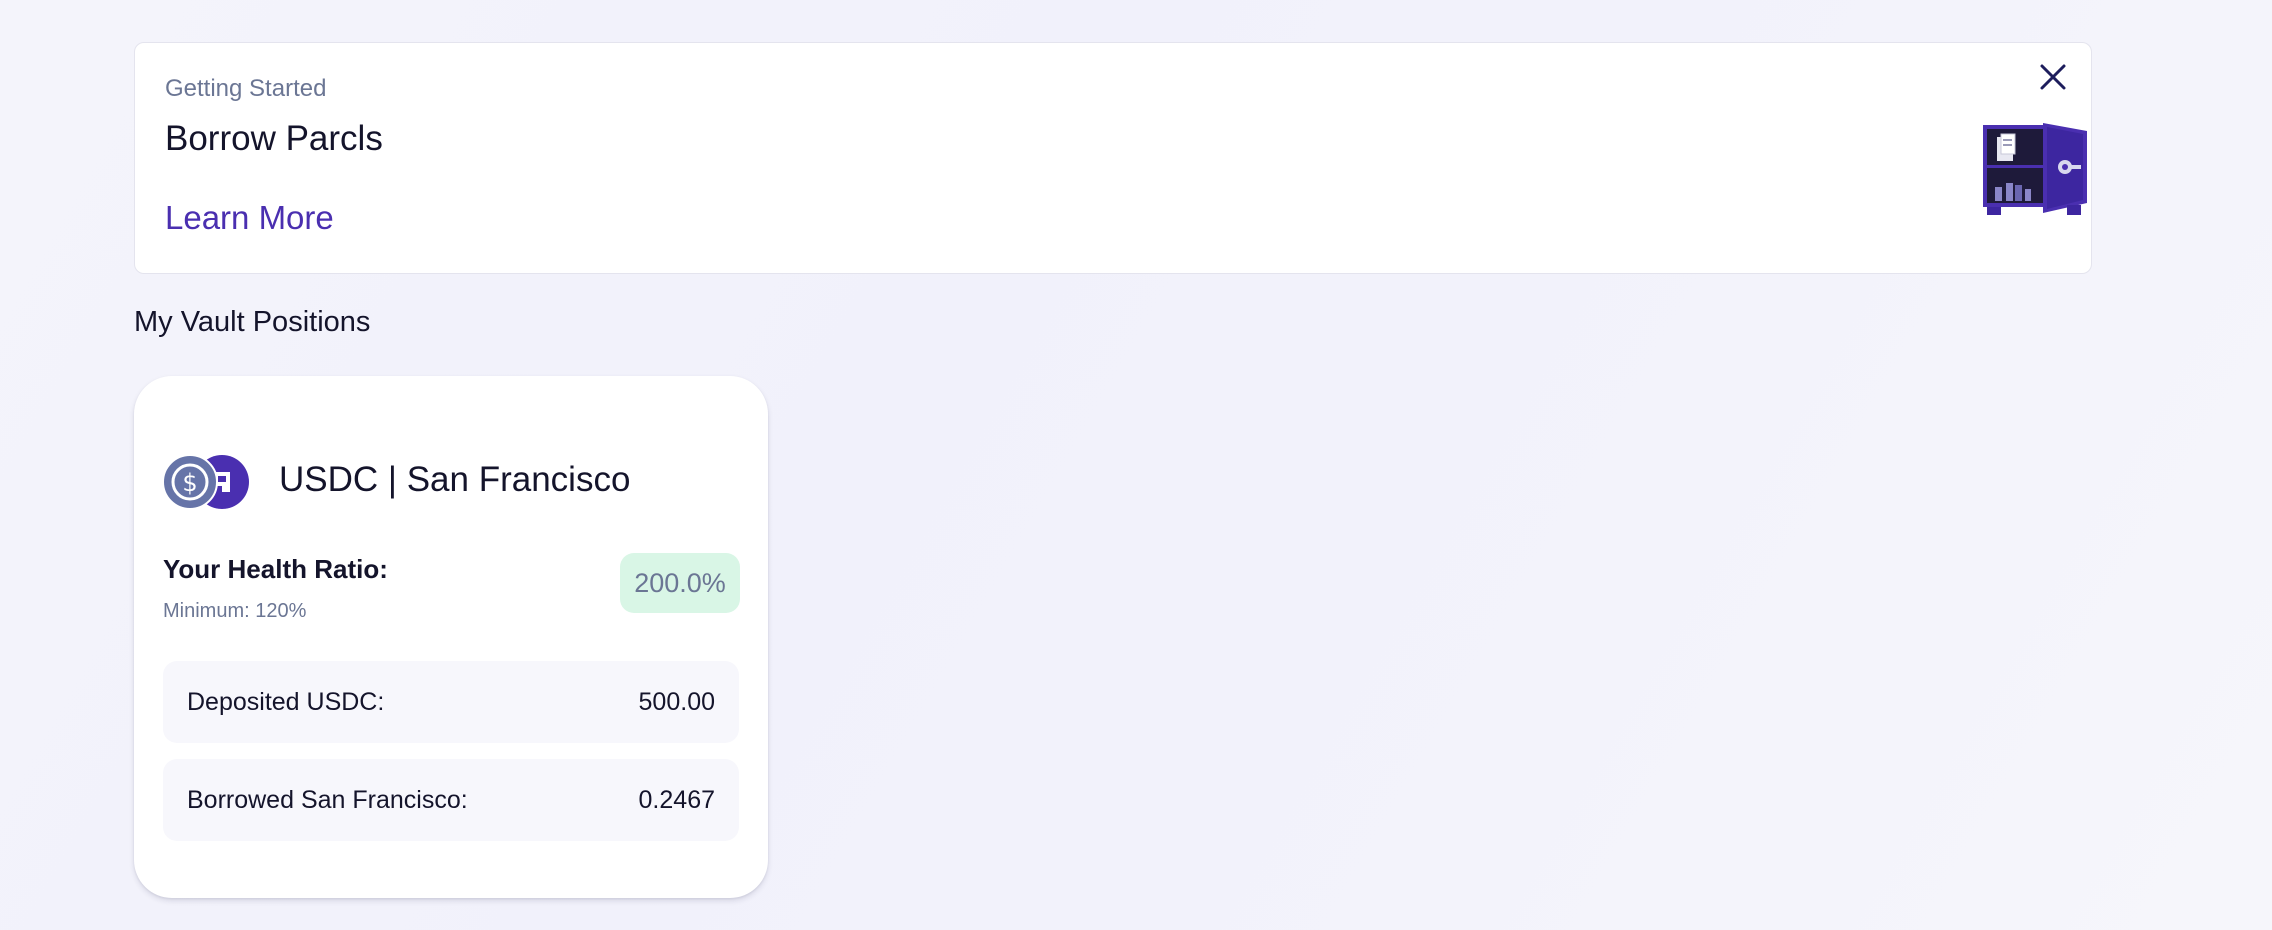  I want to click on token-pair-icons: $, so click(205, 482).